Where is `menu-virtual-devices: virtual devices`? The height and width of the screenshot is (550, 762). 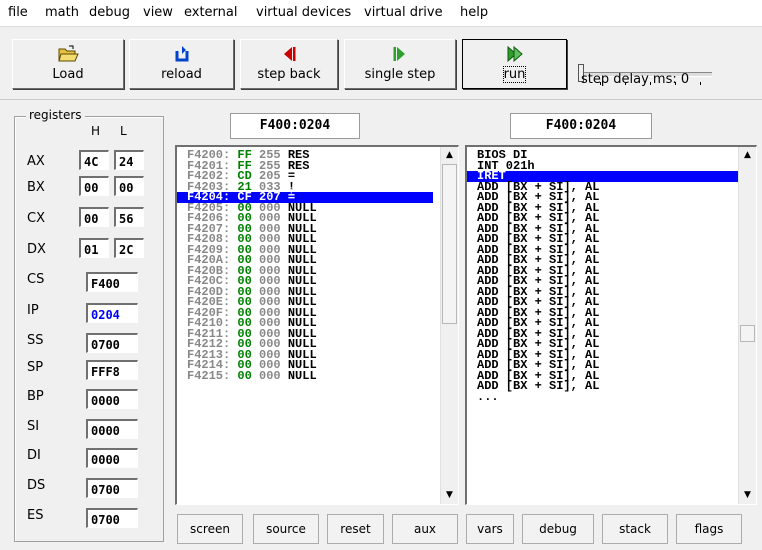
menu-virtual-devices: virtual devices is located at coordinates (303, 12).